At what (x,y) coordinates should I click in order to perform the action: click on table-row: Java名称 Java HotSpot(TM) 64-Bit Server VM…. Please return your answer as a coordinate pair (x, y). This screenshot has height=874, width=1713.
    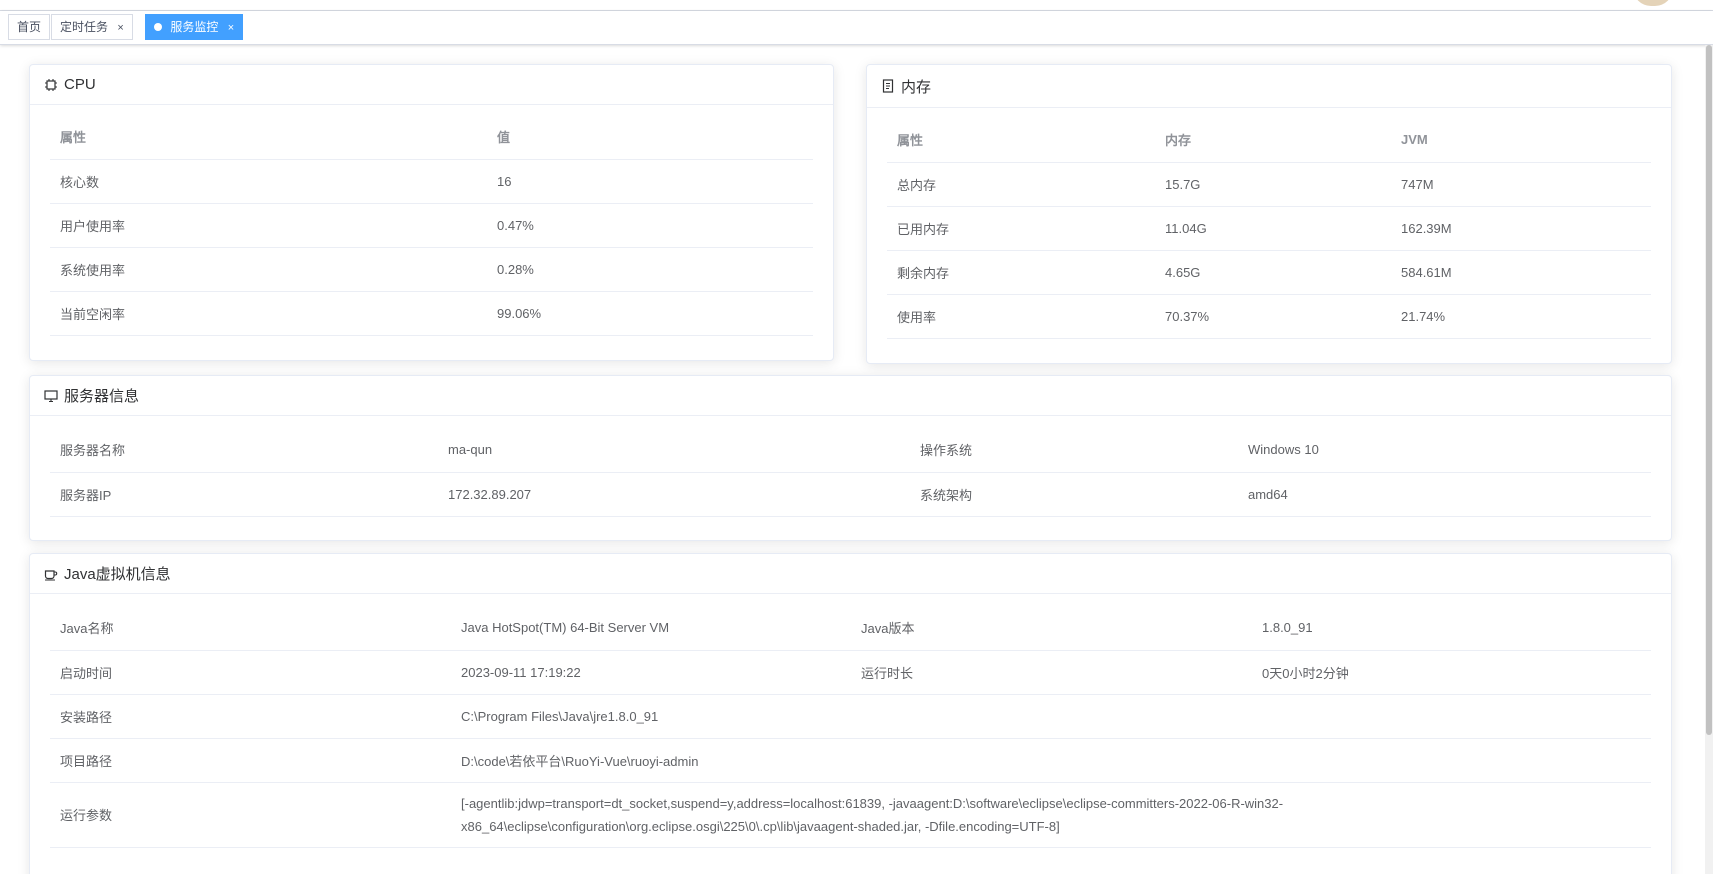
    Looking at the image, I should click on (850, 628).